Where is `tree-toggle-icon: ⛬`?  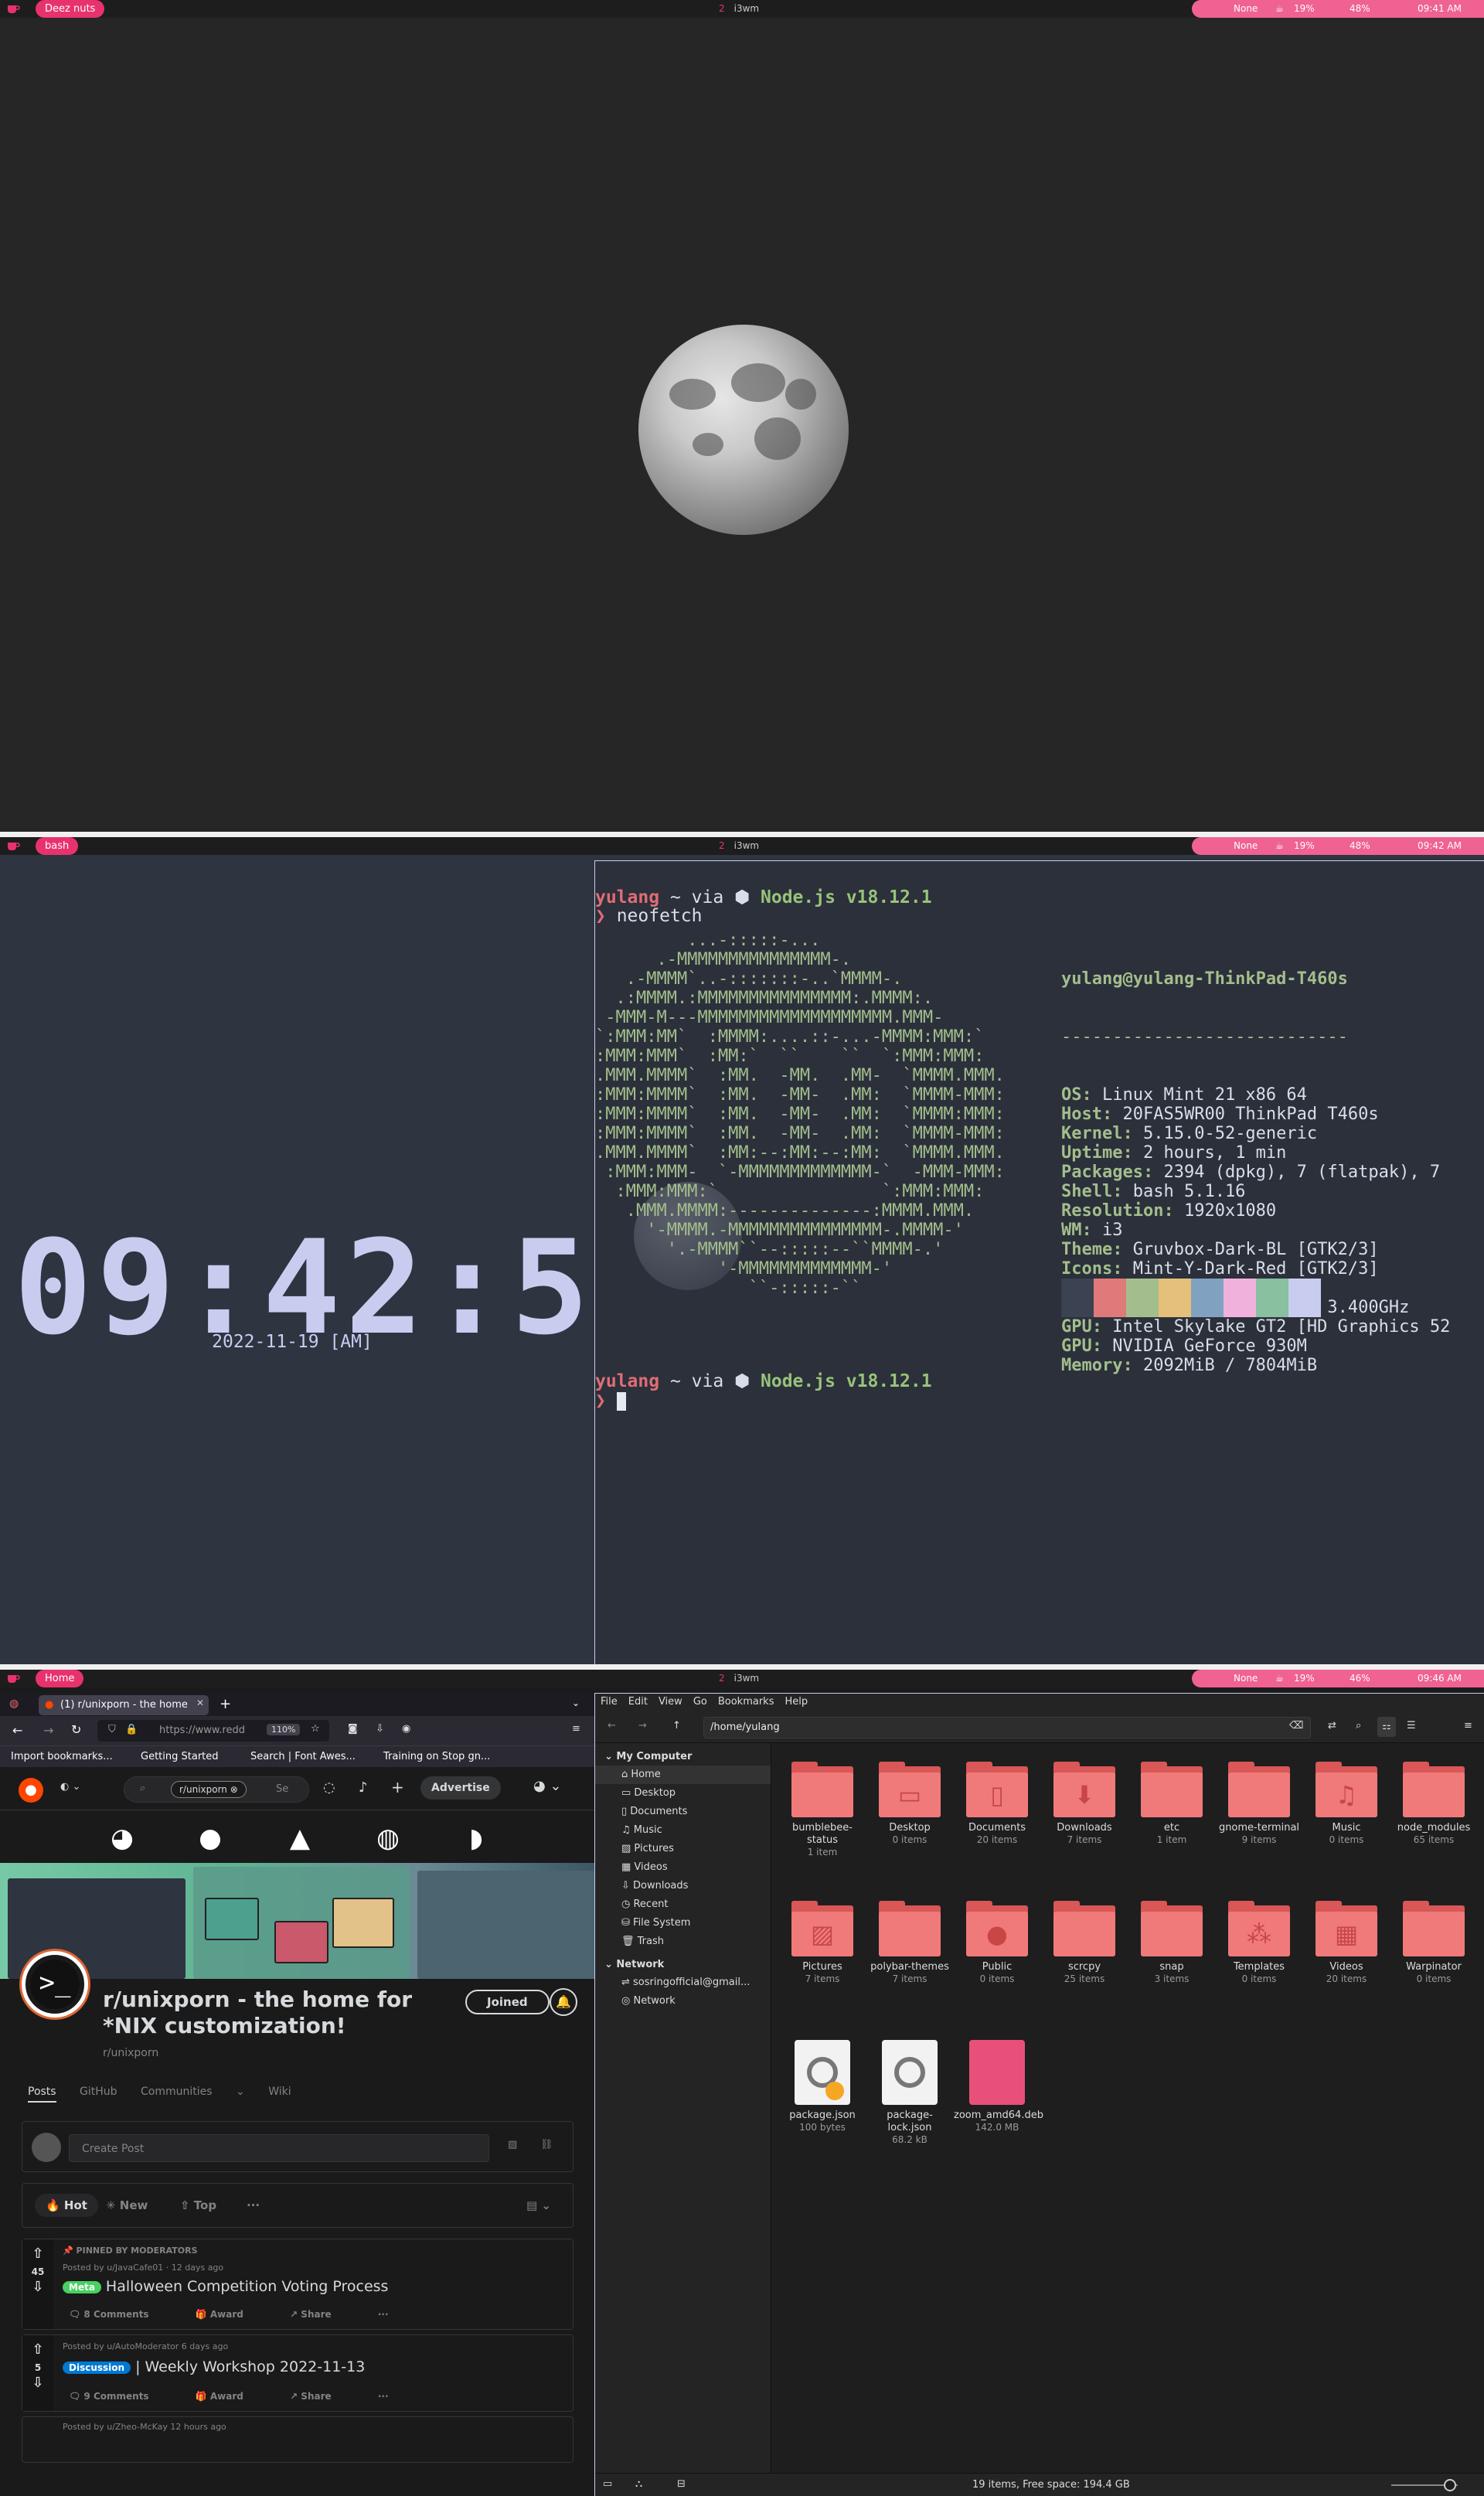 tree-toggle-icon: ⛬ is located at coordinates (638, 2484).